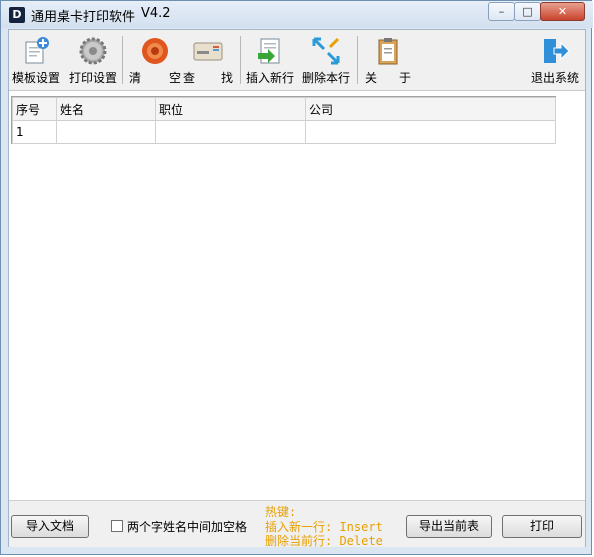  I want to click on app-logo-icon: D, so click(17, 15).